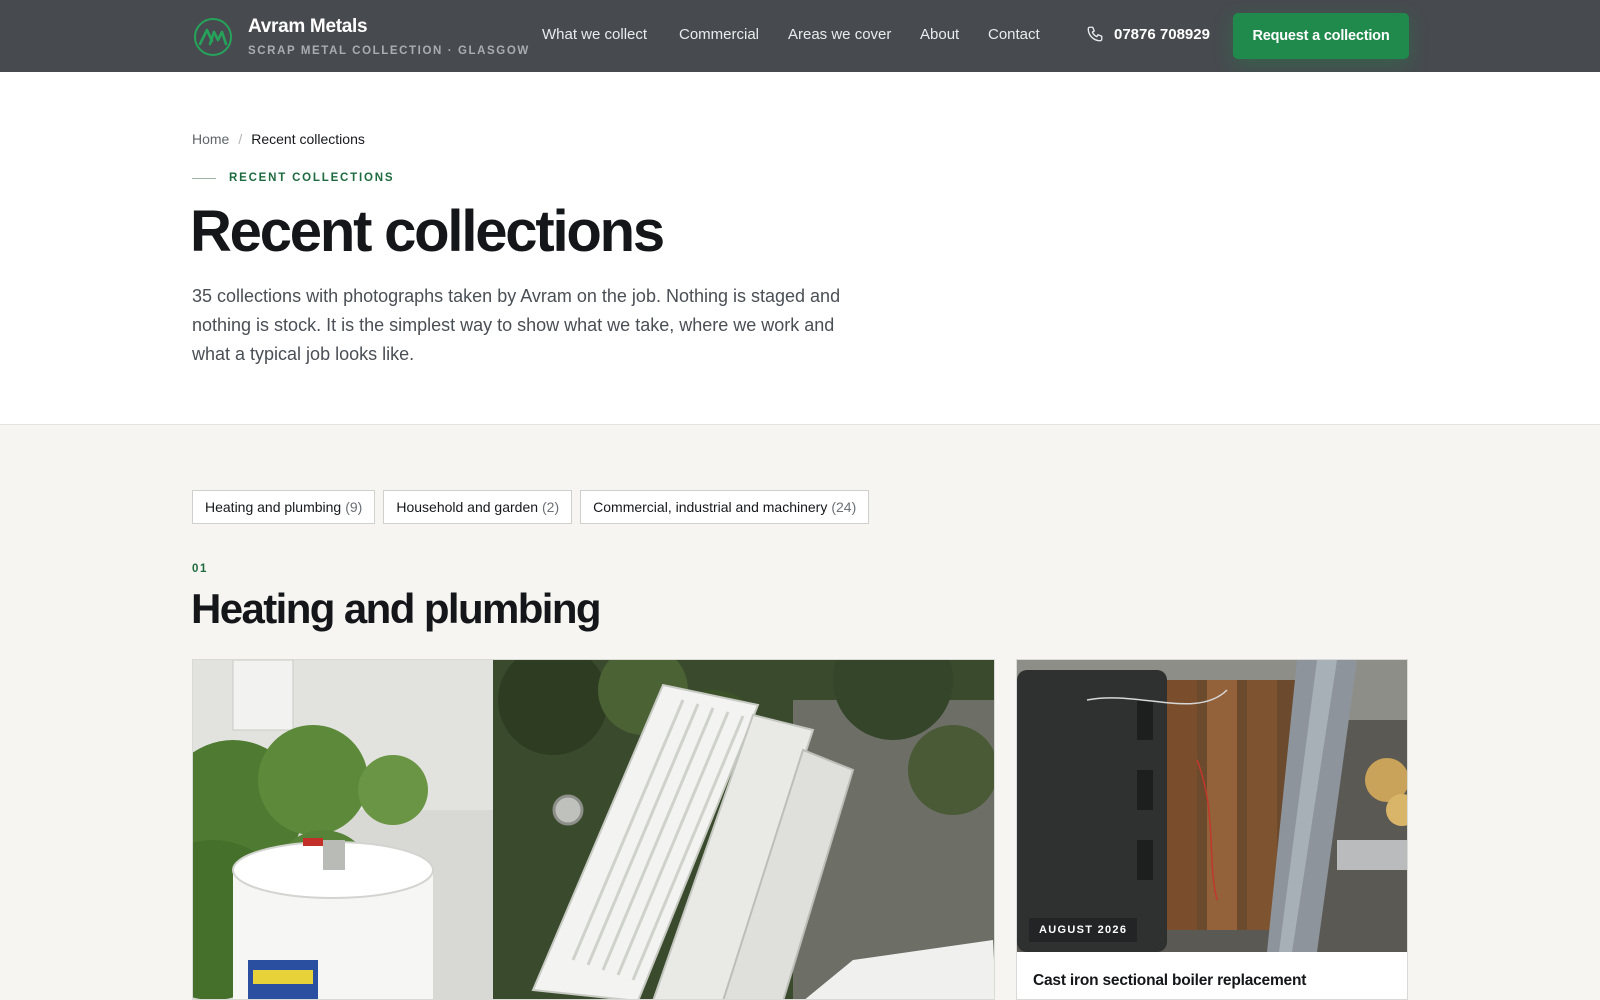  Describe the element at coordinates (308, 27) in the screenshot. I see `brand-name: Avram Metals` at that location.